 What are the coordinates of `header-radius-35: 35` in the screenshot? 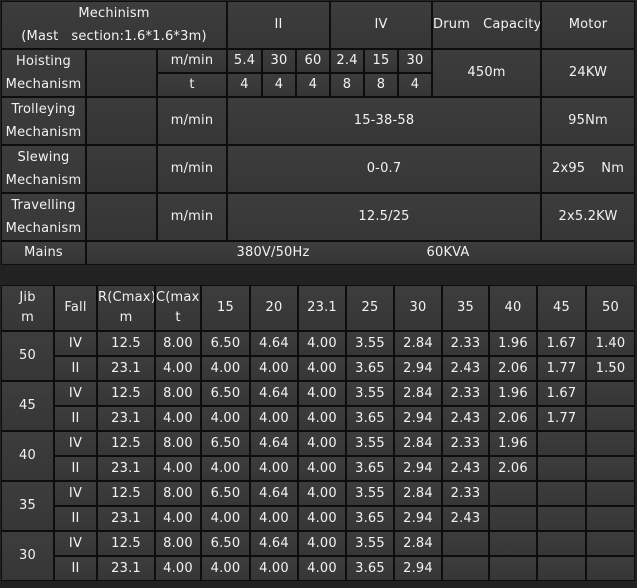 It's located at (465, 308).